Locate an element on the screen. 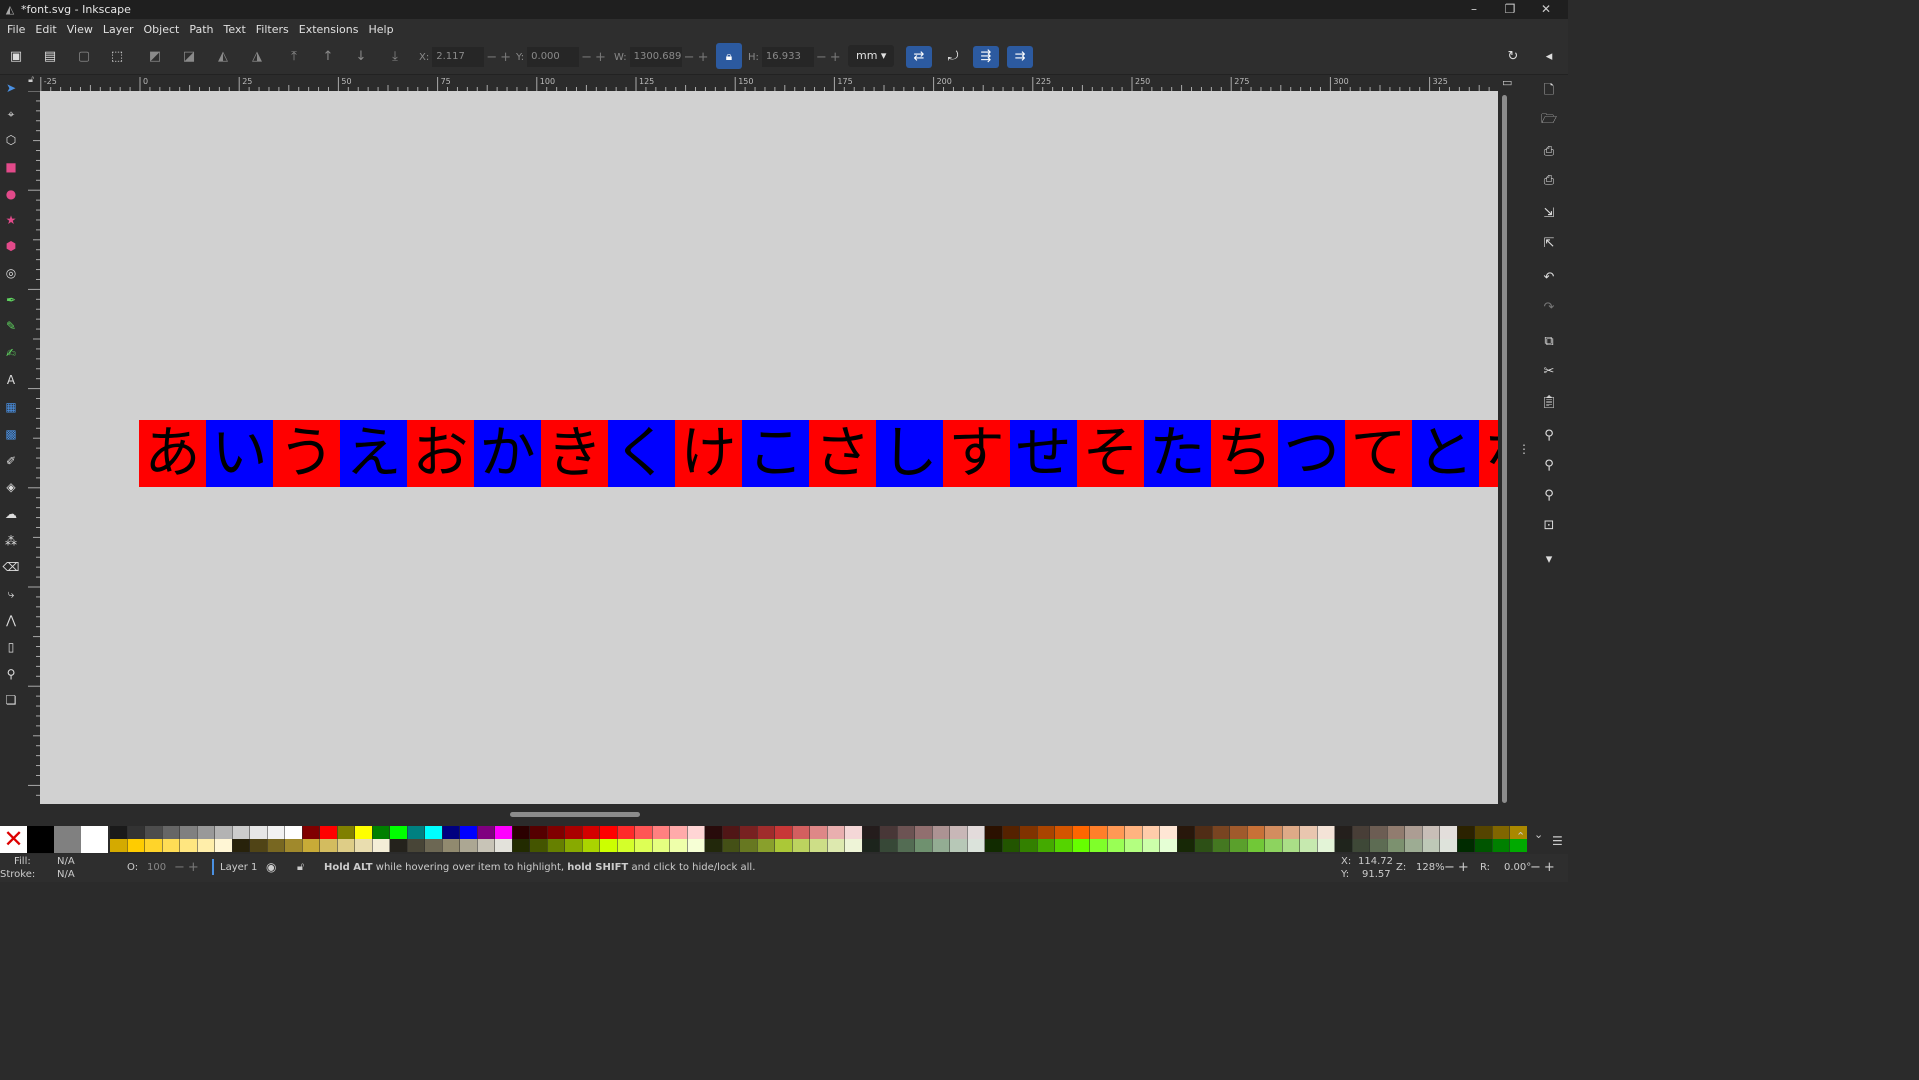  palette-menu-icon: ☰ is located at coordinates (1557, 841).